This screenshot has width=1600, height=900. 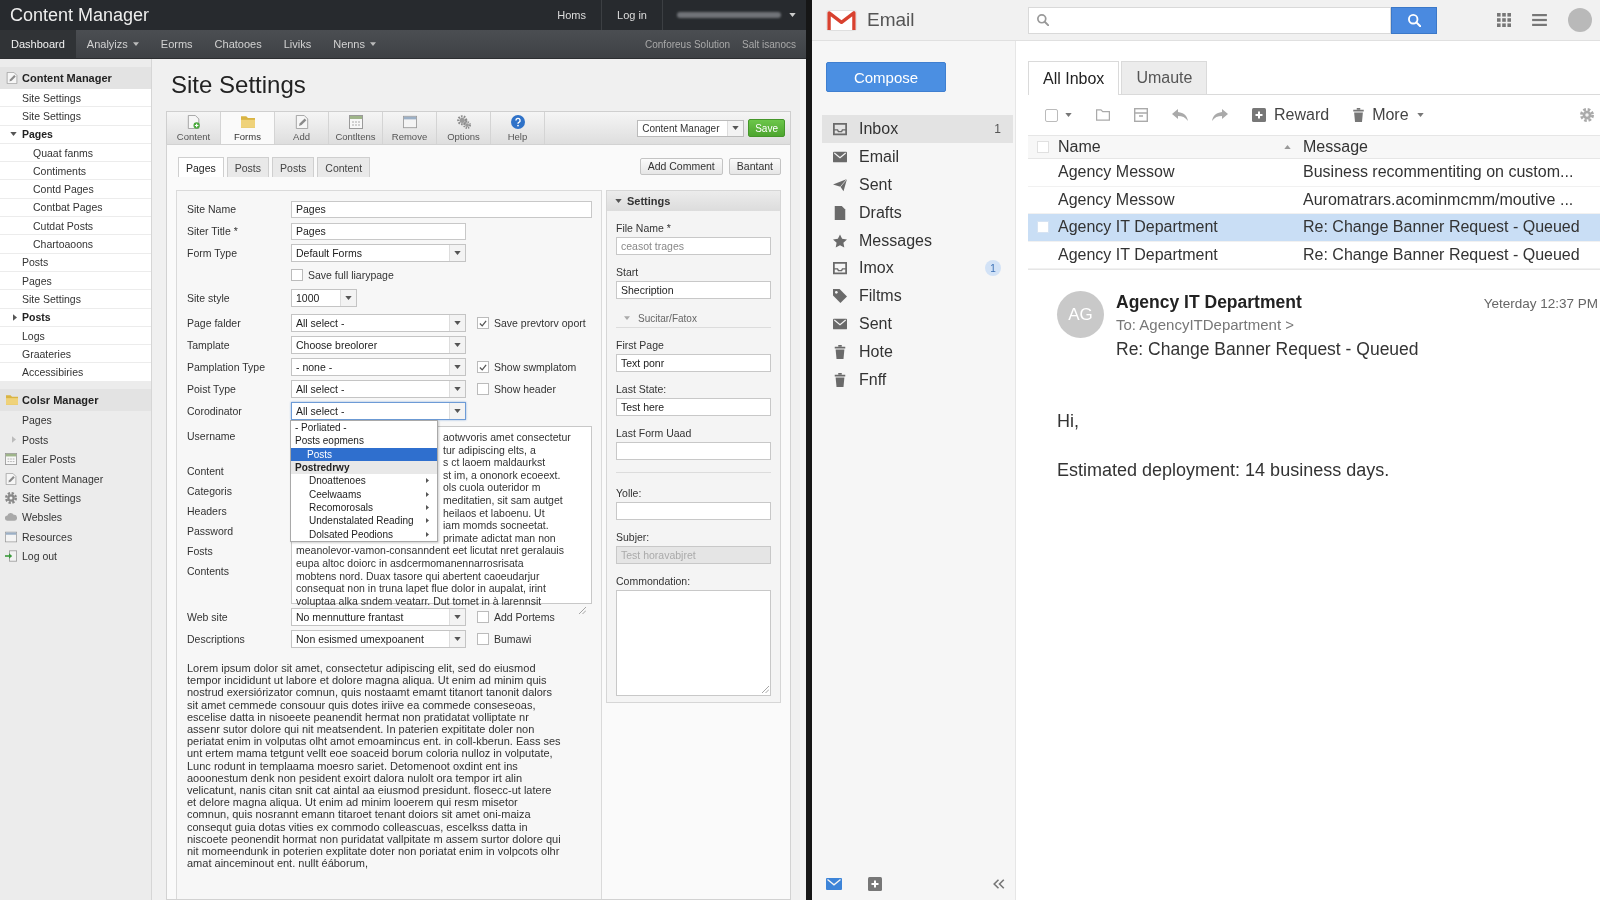 I want to click on toolbar-button: More, so click(x=1388, y=115).